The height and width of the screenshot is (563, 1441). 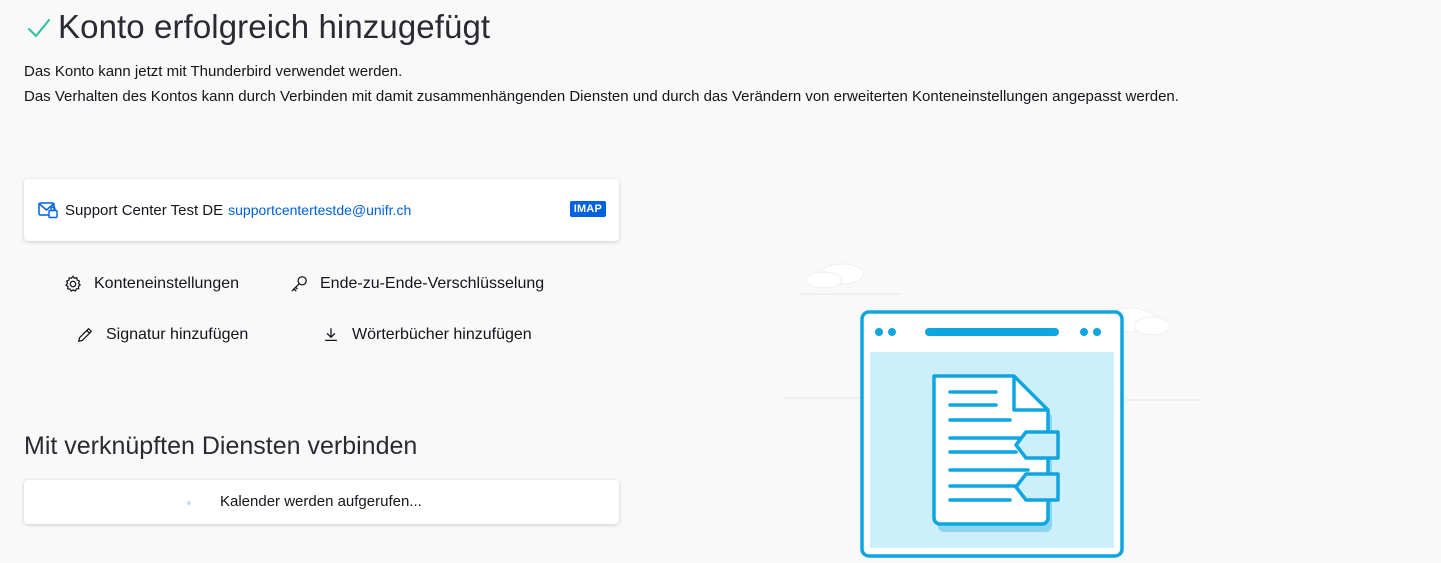 What do you see at coordinates (73, 283) in the screenshot?
I see `gear-icon` at bounding box center [73, 283].